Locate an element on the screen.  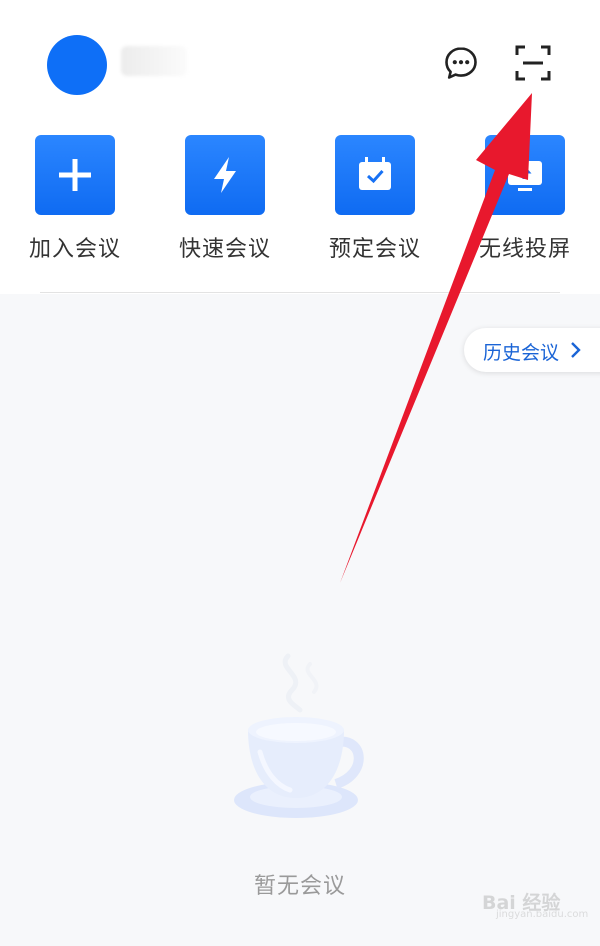
scan-icon is located at coordinates (533, 63).